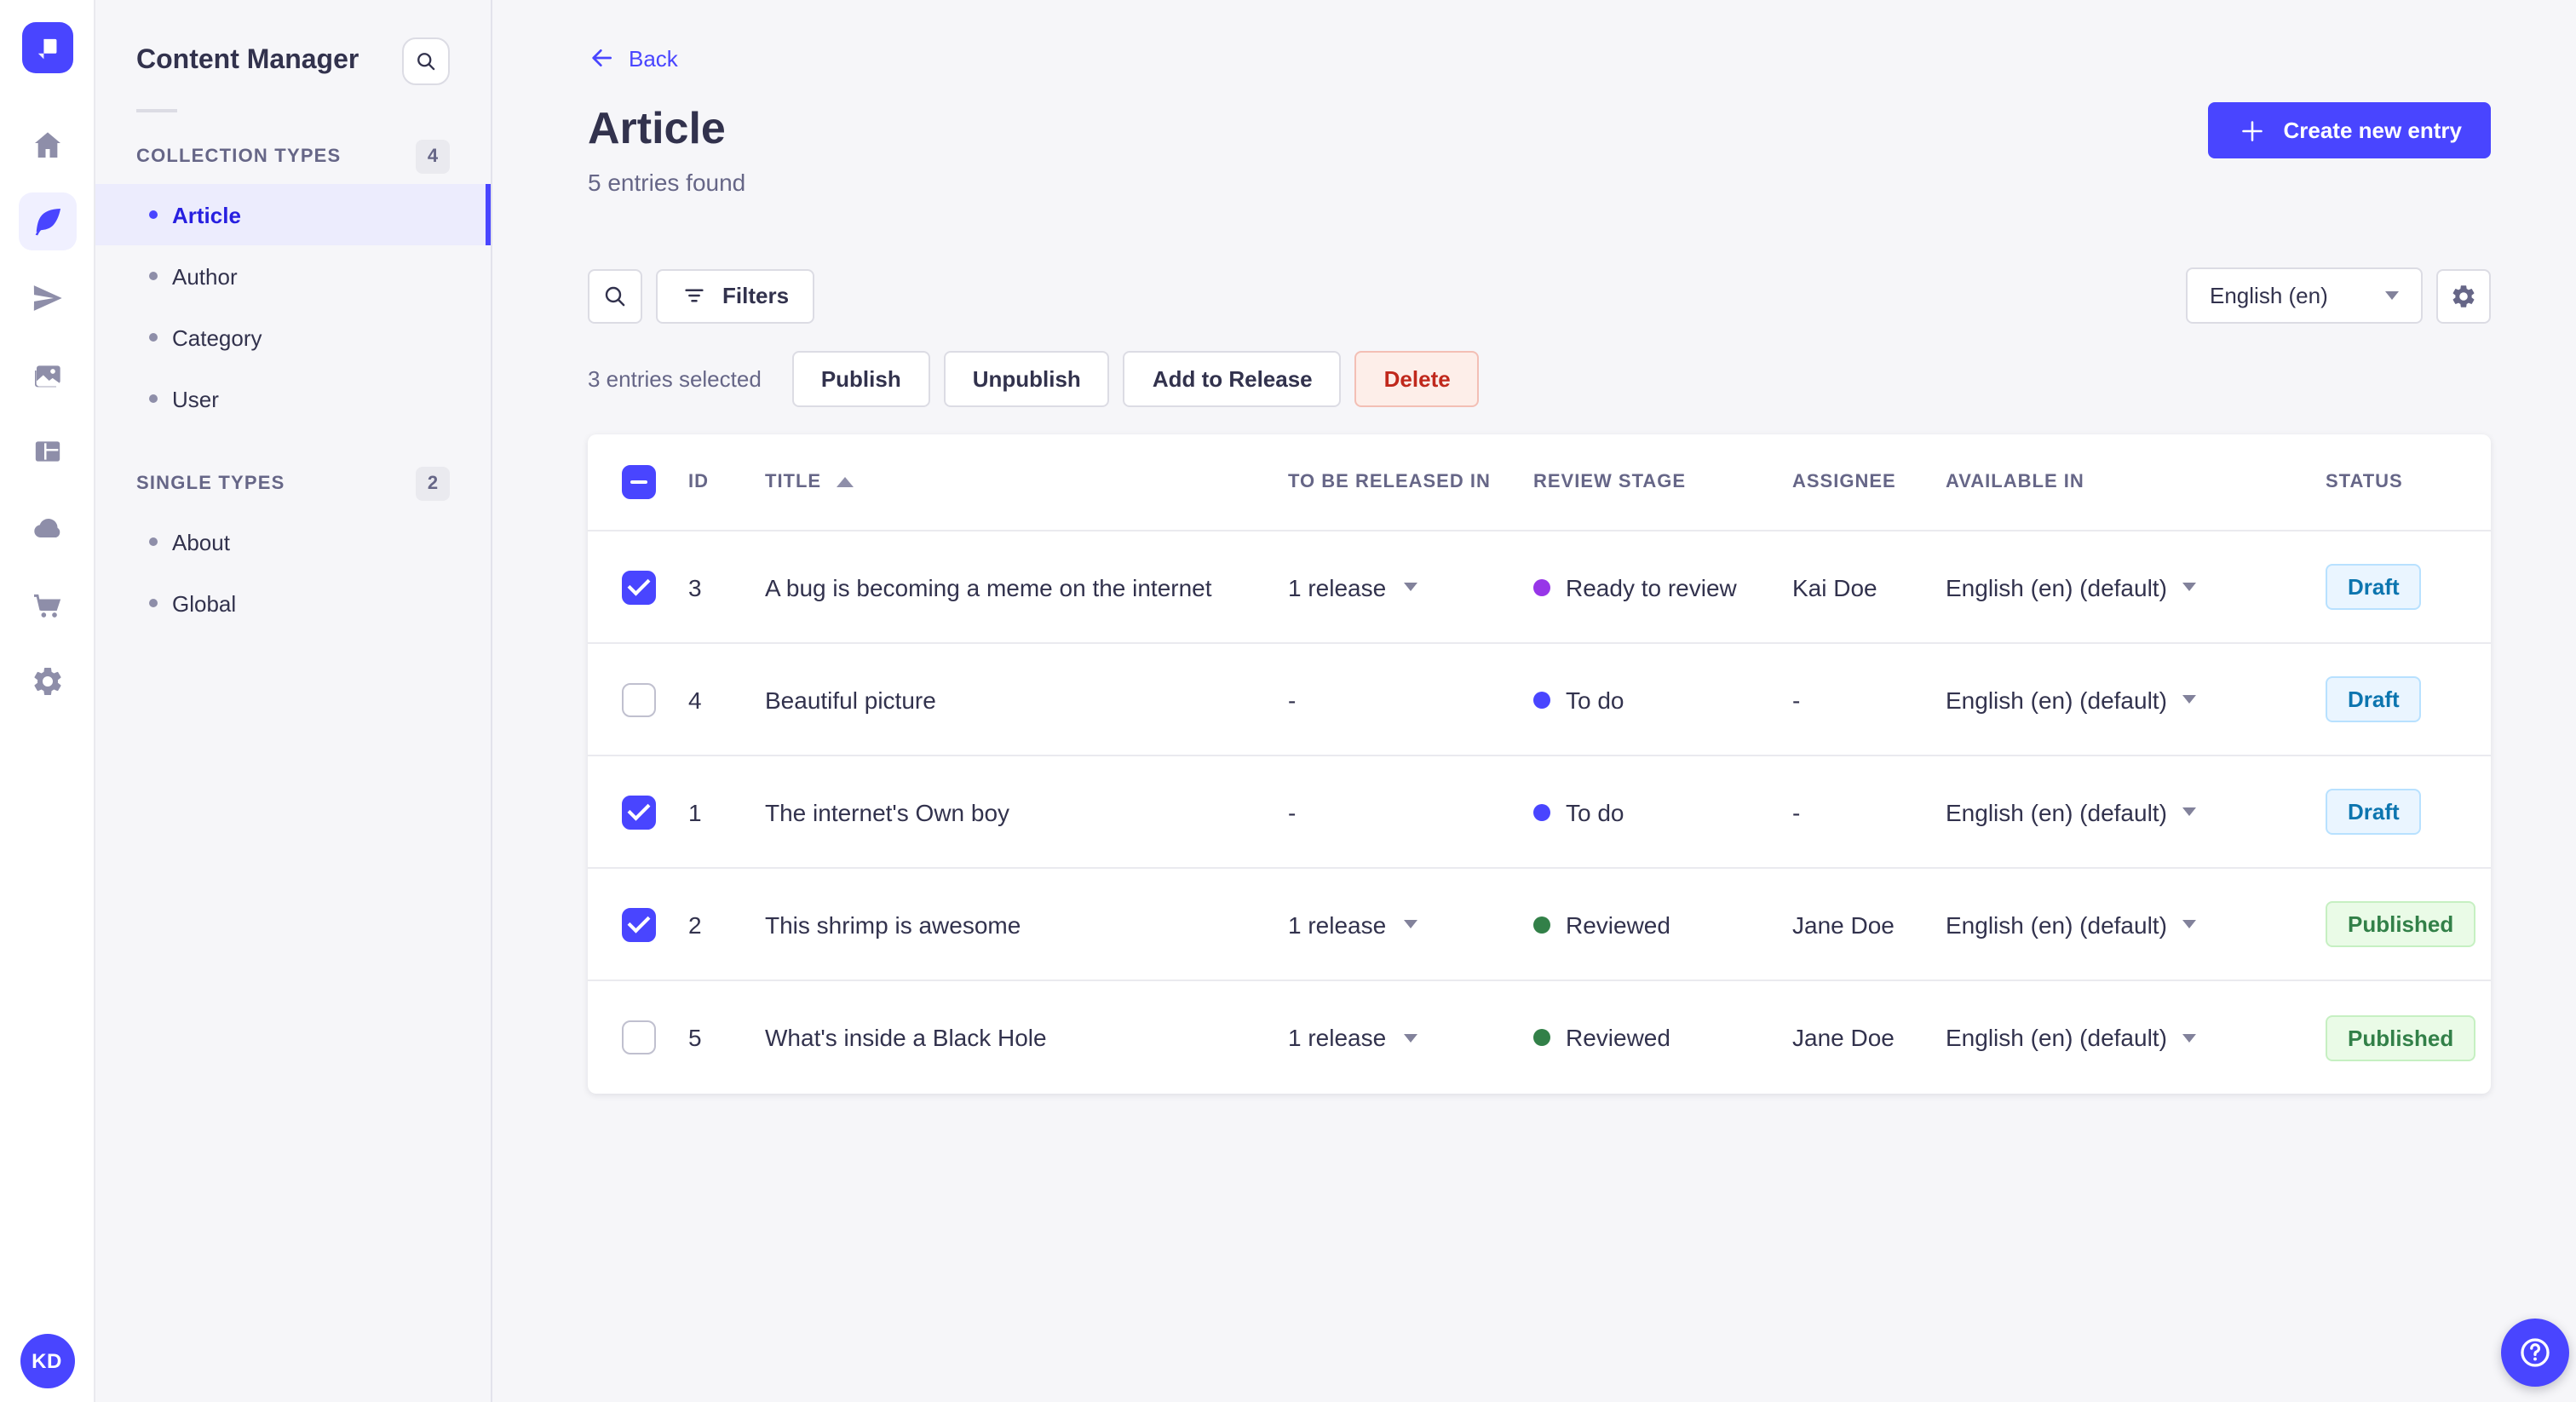  What do you see at coordinates (2535, 1353) in the screenshot?
I see `help-button` at bounding box center [2535, 1353].